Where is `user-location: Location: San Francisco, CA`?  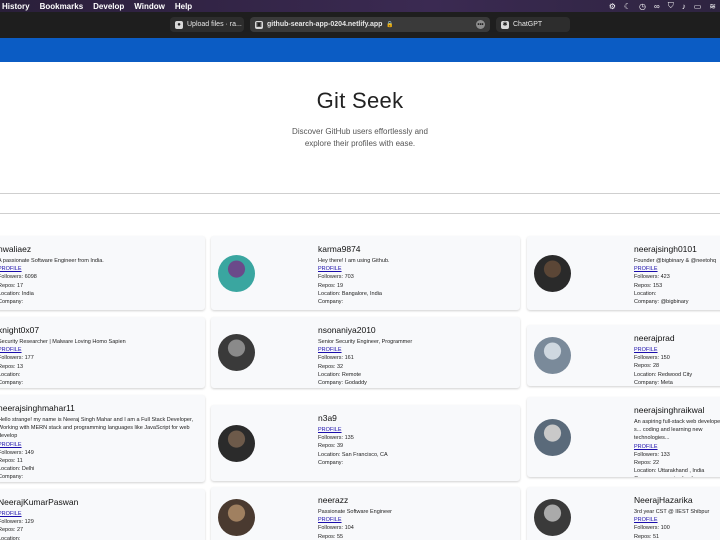 user-location: Location: San Francisco, CA is located at coordinates (353, 454).